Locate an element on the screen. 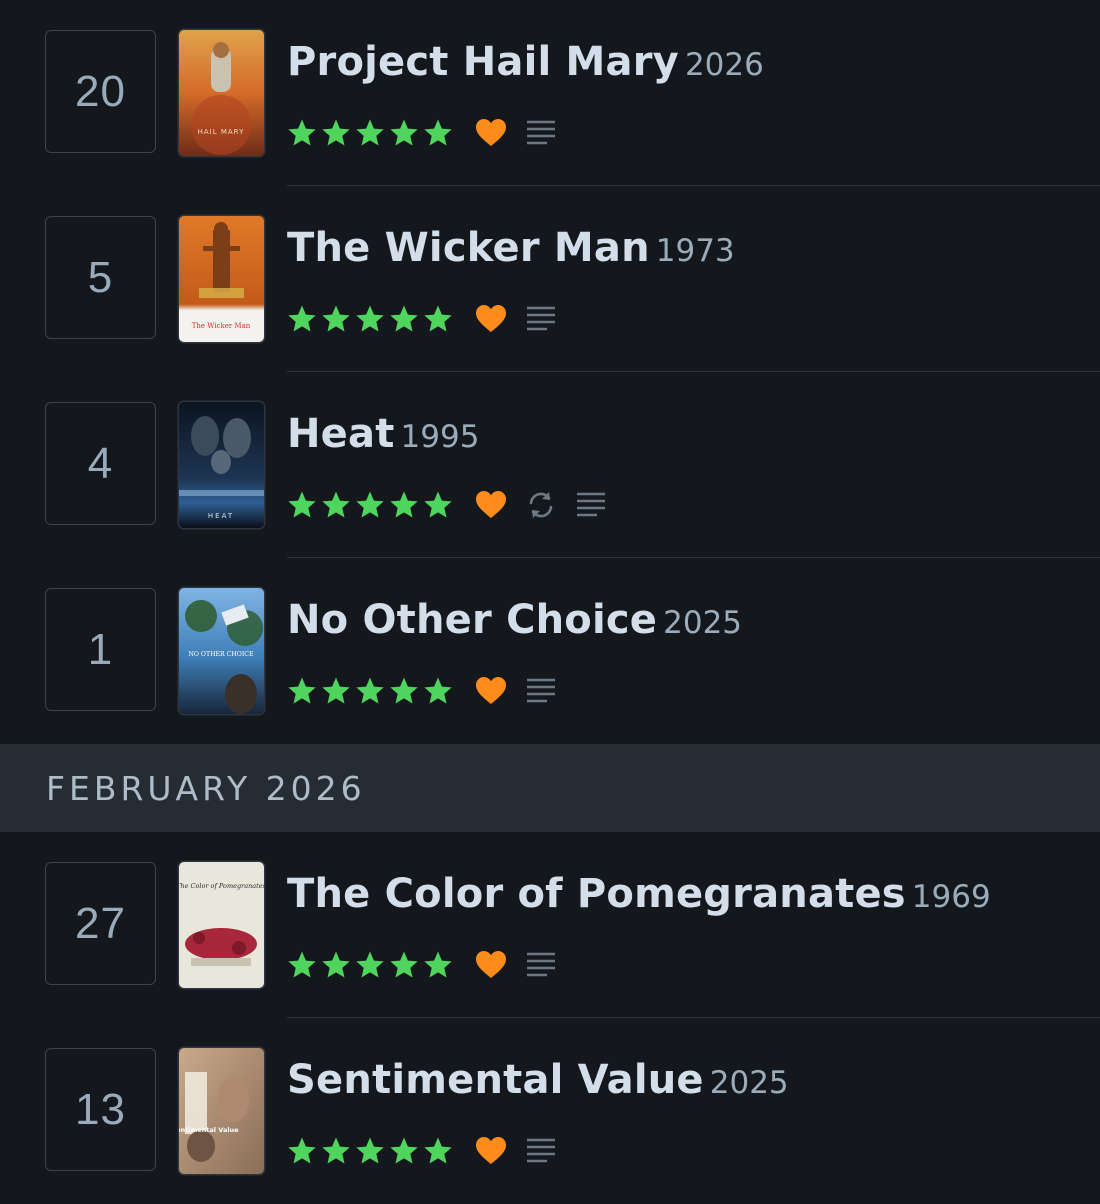 This screenshot has height=1204, width=1100. title-line: Project Hail Mary 2026 is located at coordinates (525, 62).